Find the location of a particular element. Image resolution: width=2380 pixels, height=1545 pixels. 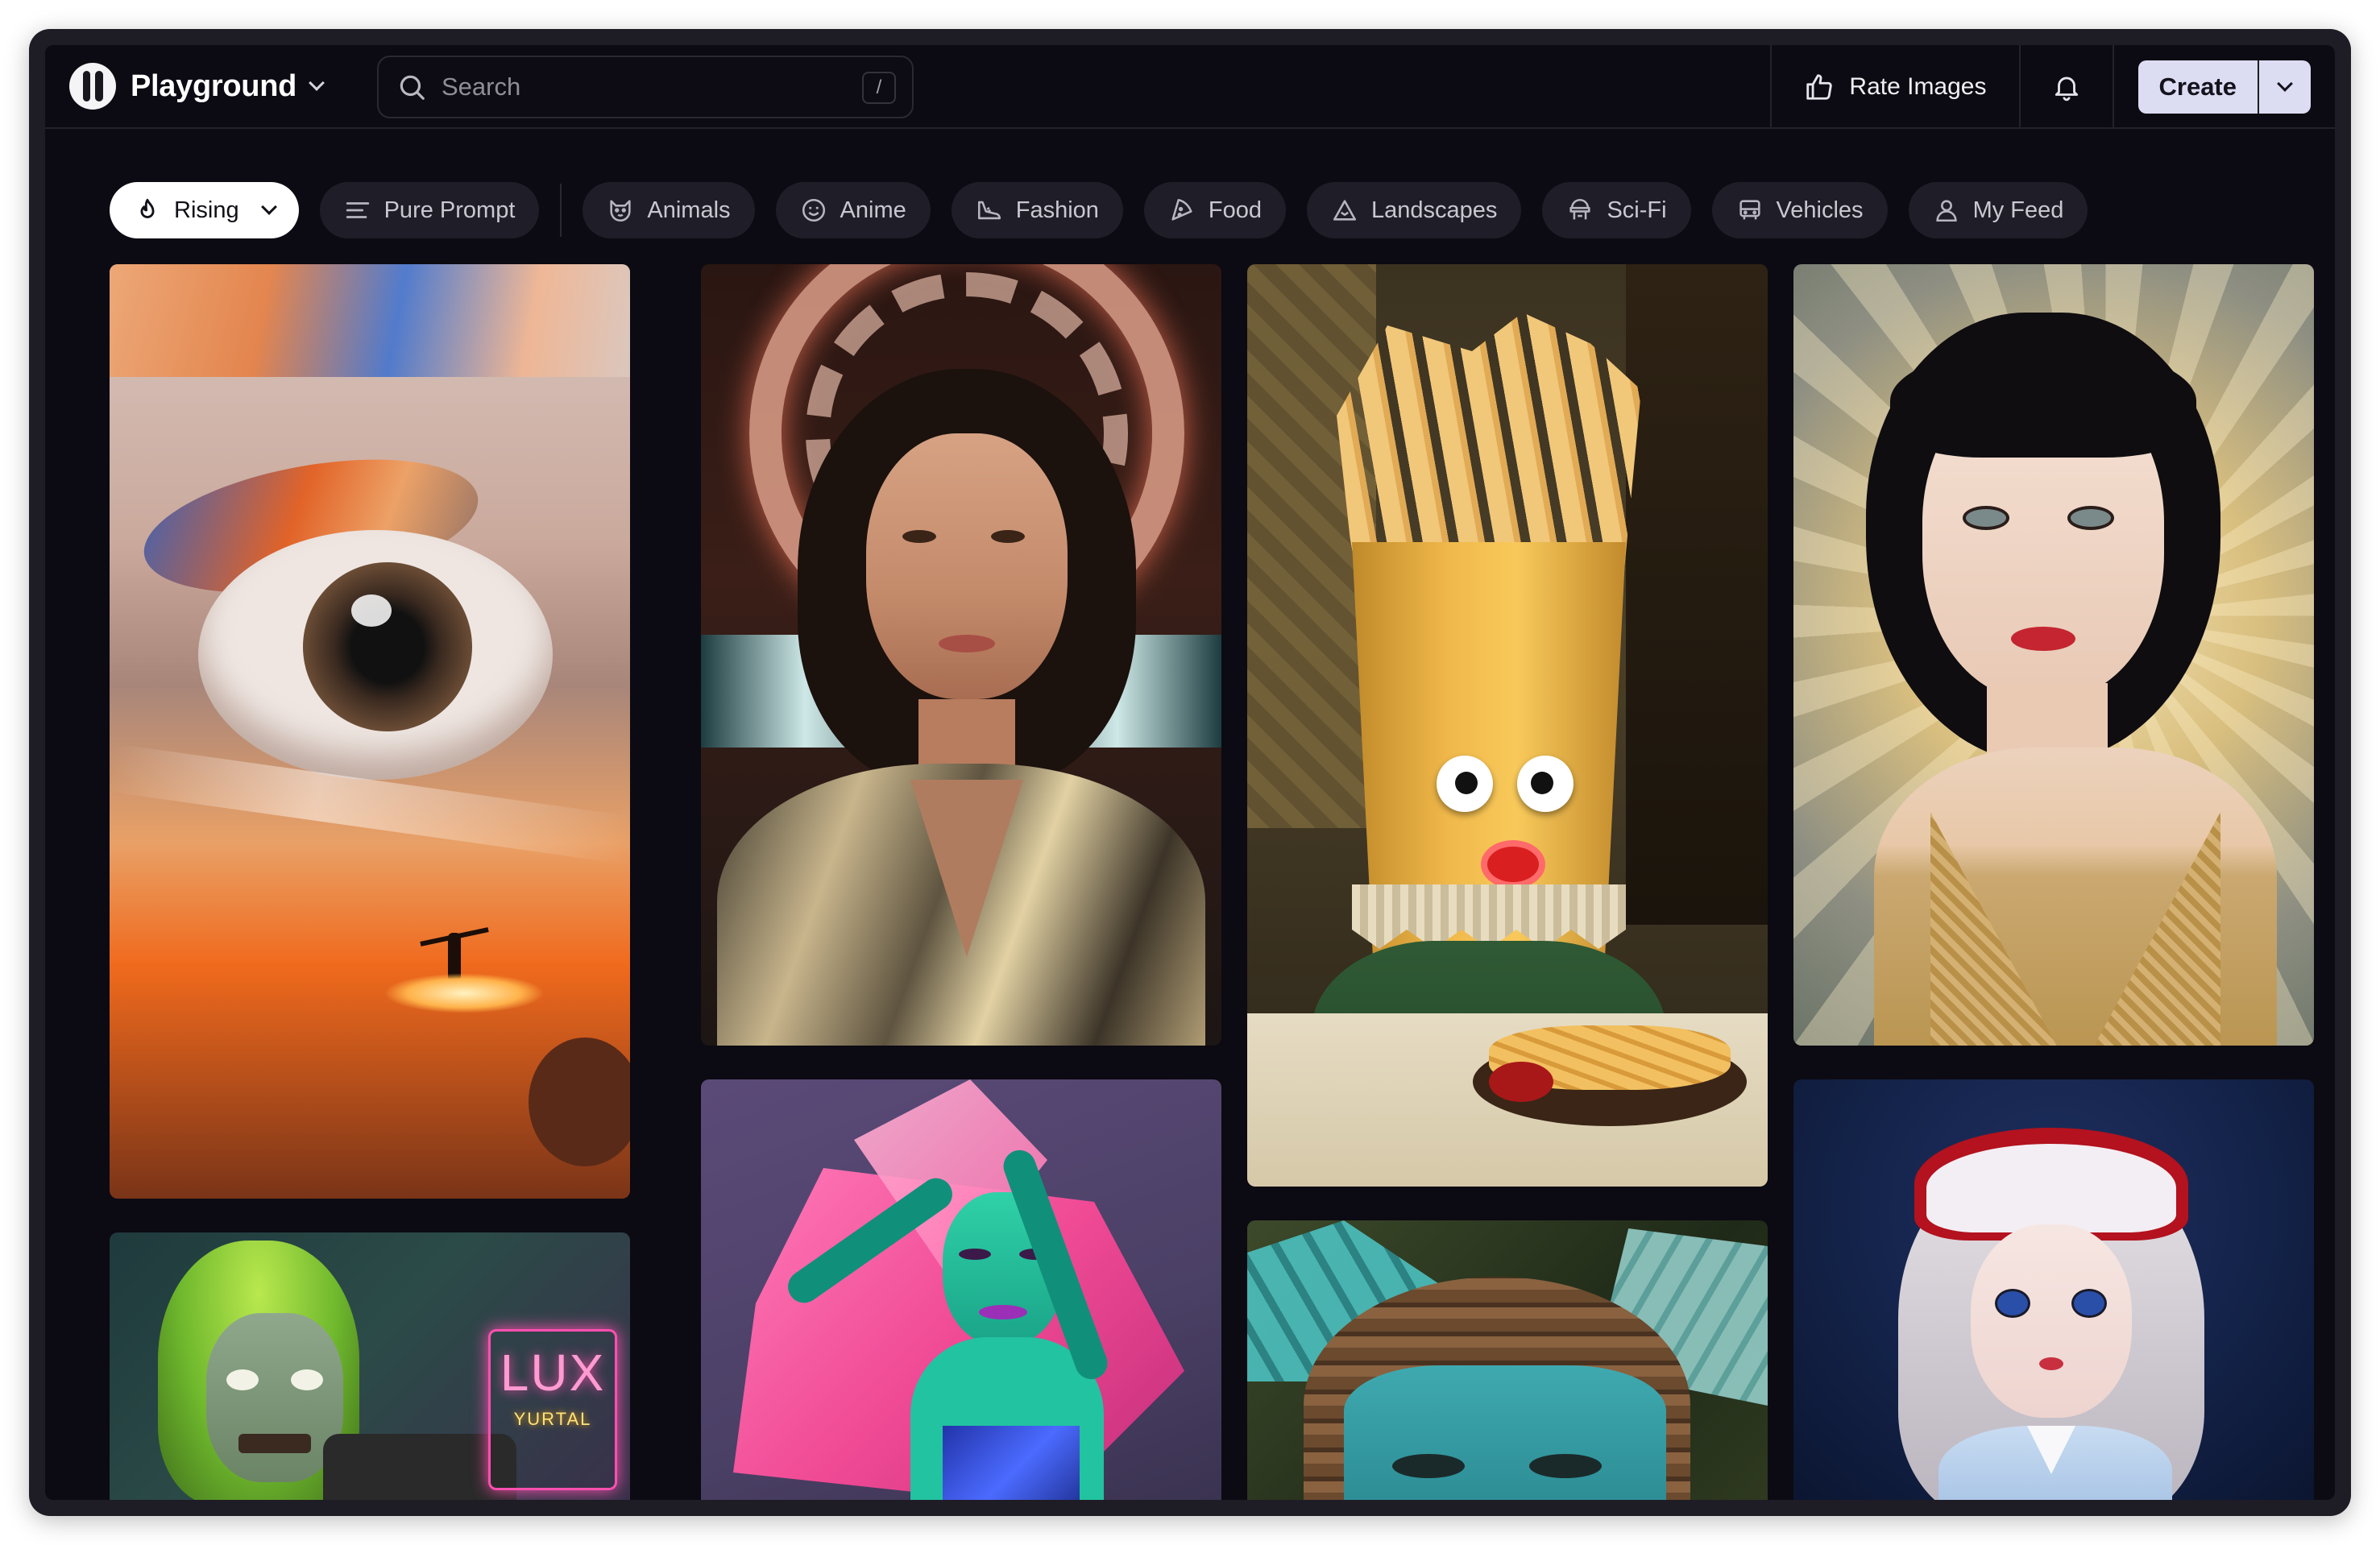

filter-food: Food is located at coordinates (1215, 210).